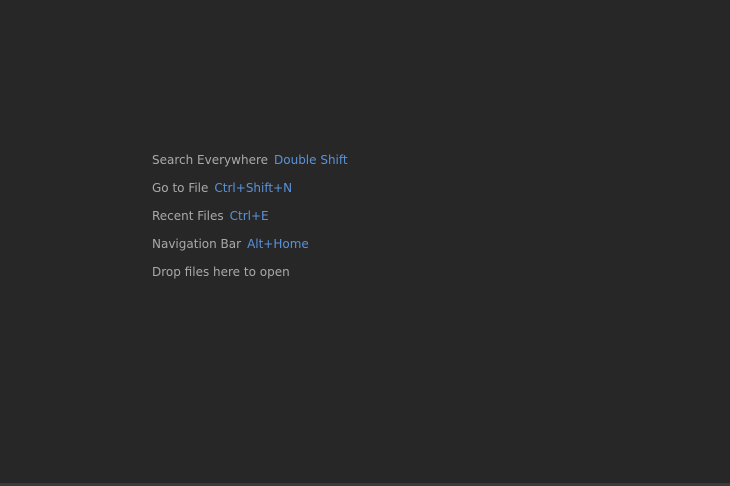 The height and width of the screenshot is (486, 730). What do you see at coordinates (221, 272) in the screenshot?
I see `hint-label: Drop files here to open` at bounding box center [221, 272].